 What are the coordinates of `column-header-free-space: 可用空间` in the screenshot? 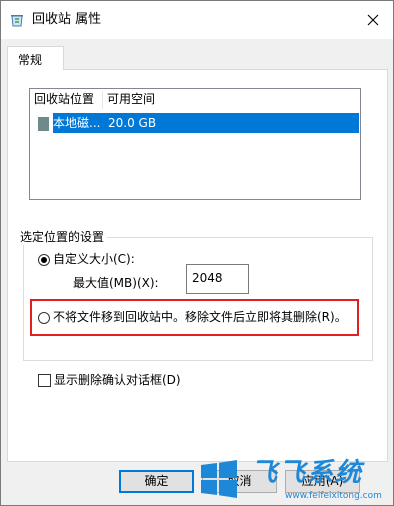 It's located at (131, 100).